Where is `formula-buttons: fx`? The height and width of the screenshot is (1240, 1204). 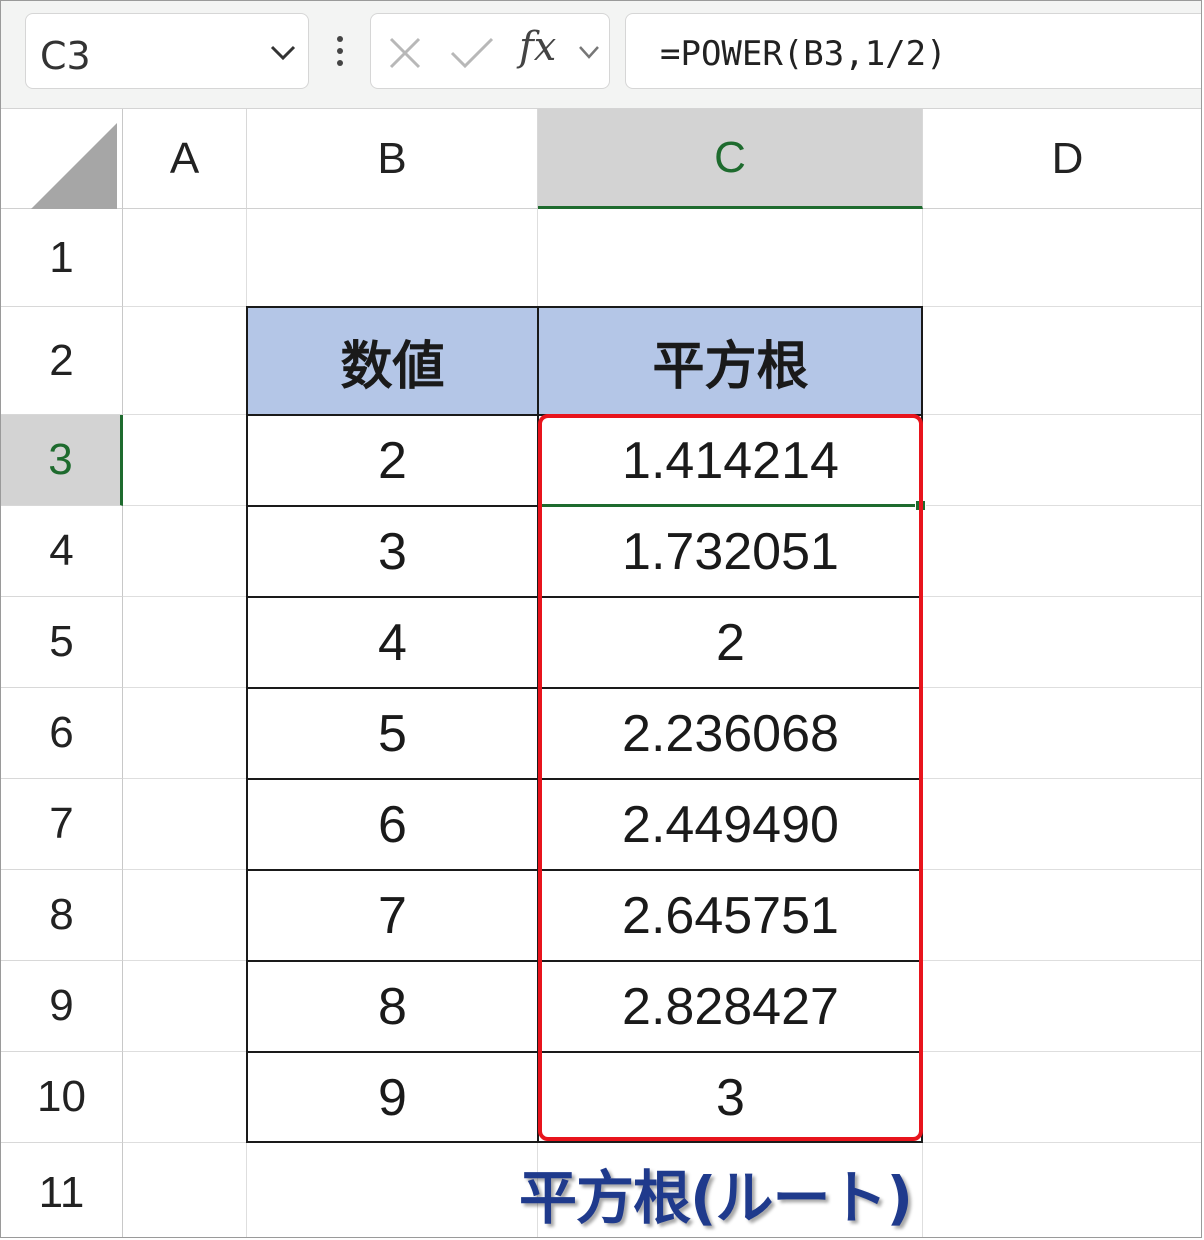 formula-buttons: fx is located at coordinates (490, 51).